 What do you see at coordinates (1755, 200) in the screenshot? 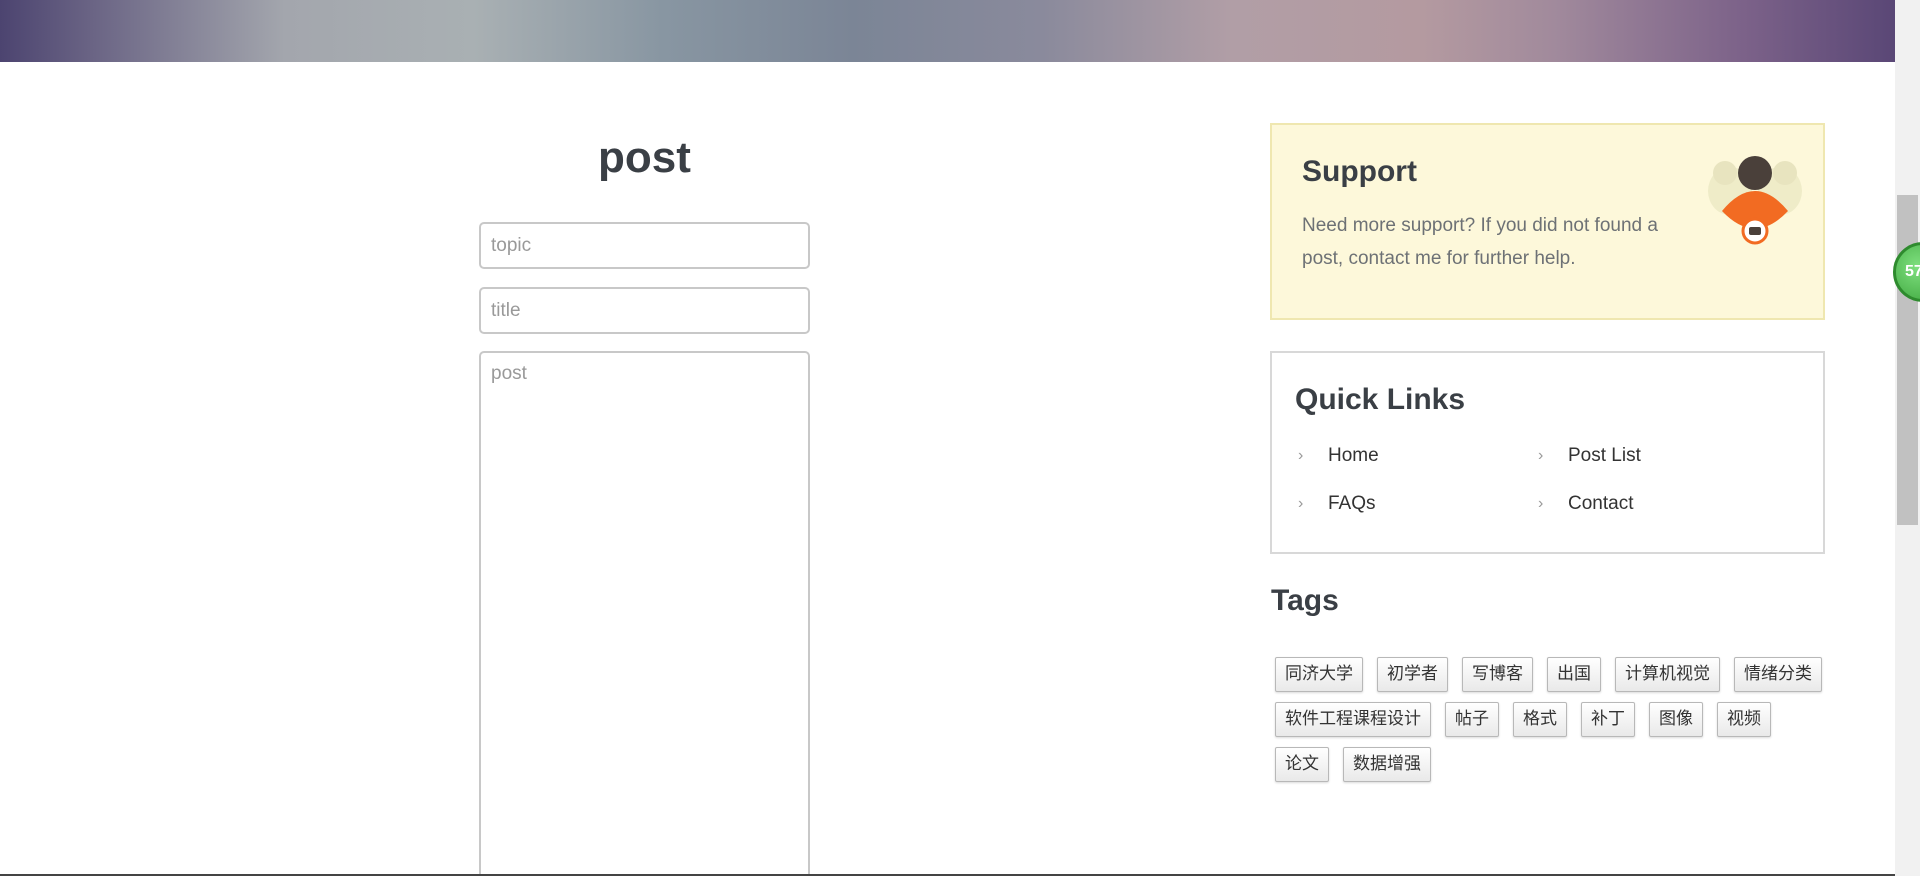
I see `support-agent-icon` at bounding box center [1755, 200].